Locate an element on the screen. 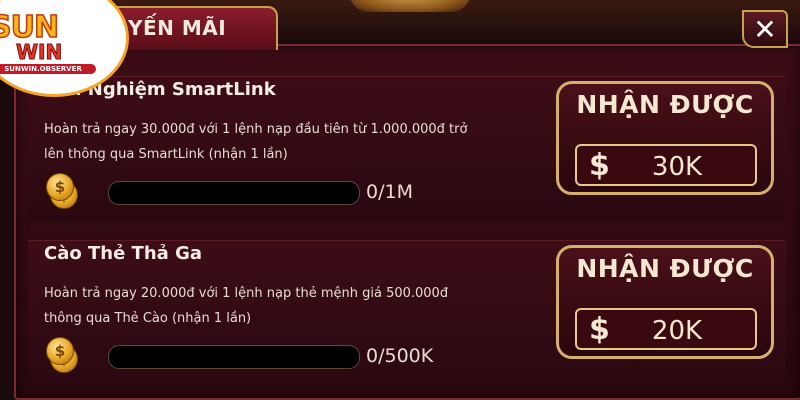  promotion-title: Cào Thẻ Thả Ga is located at coordinates (123, 253).